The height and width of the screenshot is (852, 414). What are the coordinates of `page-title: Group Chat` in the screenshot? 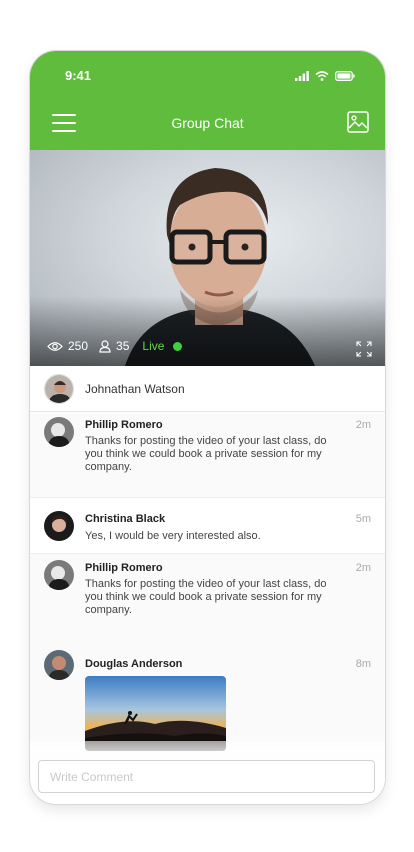 It's located at (207, 123).